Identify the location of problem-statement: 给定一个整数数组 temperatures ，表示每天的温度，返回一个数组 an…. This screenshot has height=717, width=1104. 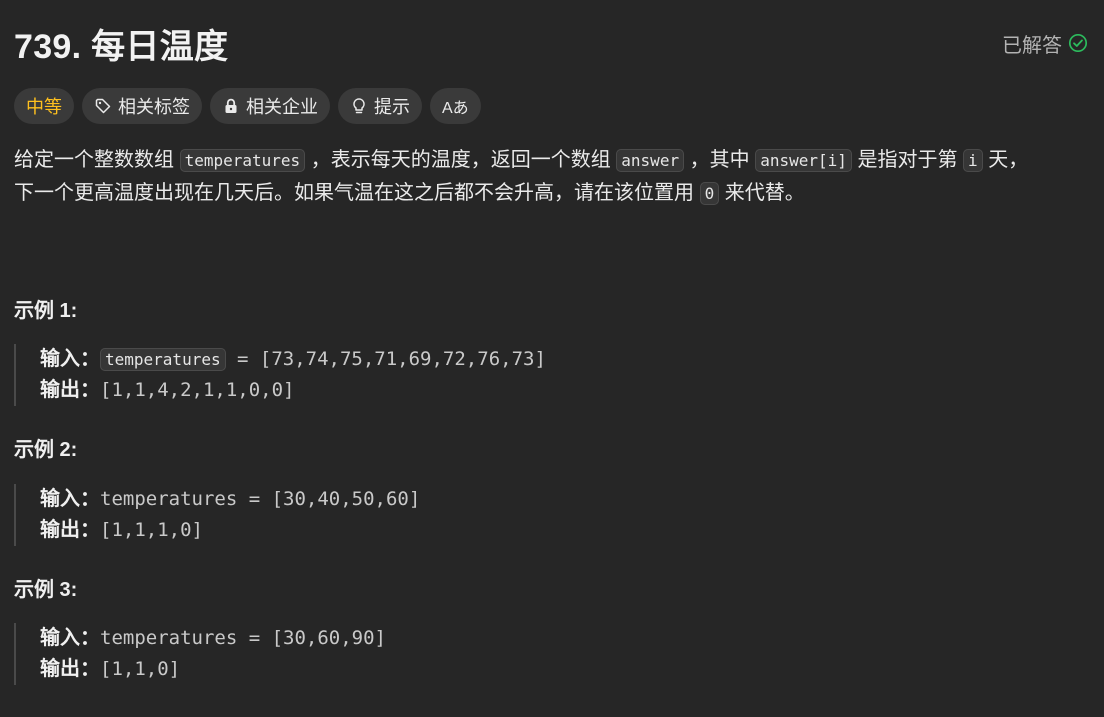
(552, 177).